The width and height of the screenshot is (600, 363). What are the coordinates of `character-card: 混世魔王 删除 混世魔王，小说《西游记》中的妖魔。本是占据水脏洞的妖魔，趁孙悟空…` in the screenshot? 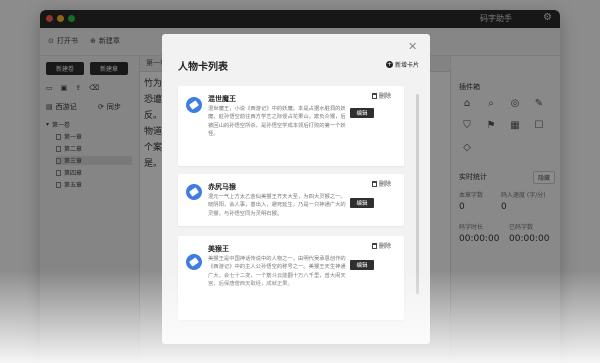 It's located at (291, 126).